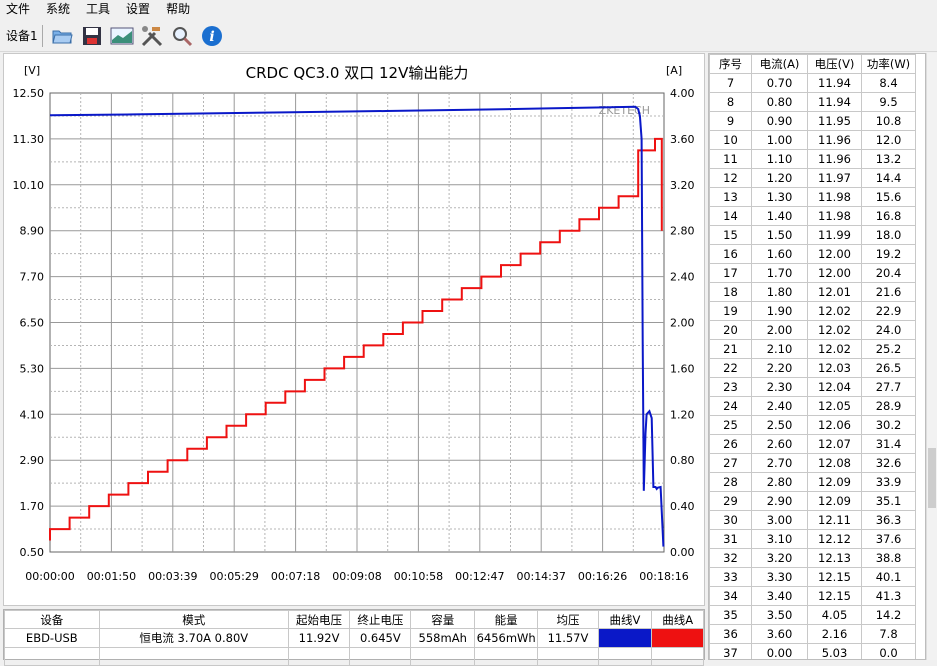 The image size is (937, 666). What do you see at coordinates (812, 178) in the screenshot?
I see `table-row: 12 1.20 11.97 14.4` at bounding box center [812, 178].